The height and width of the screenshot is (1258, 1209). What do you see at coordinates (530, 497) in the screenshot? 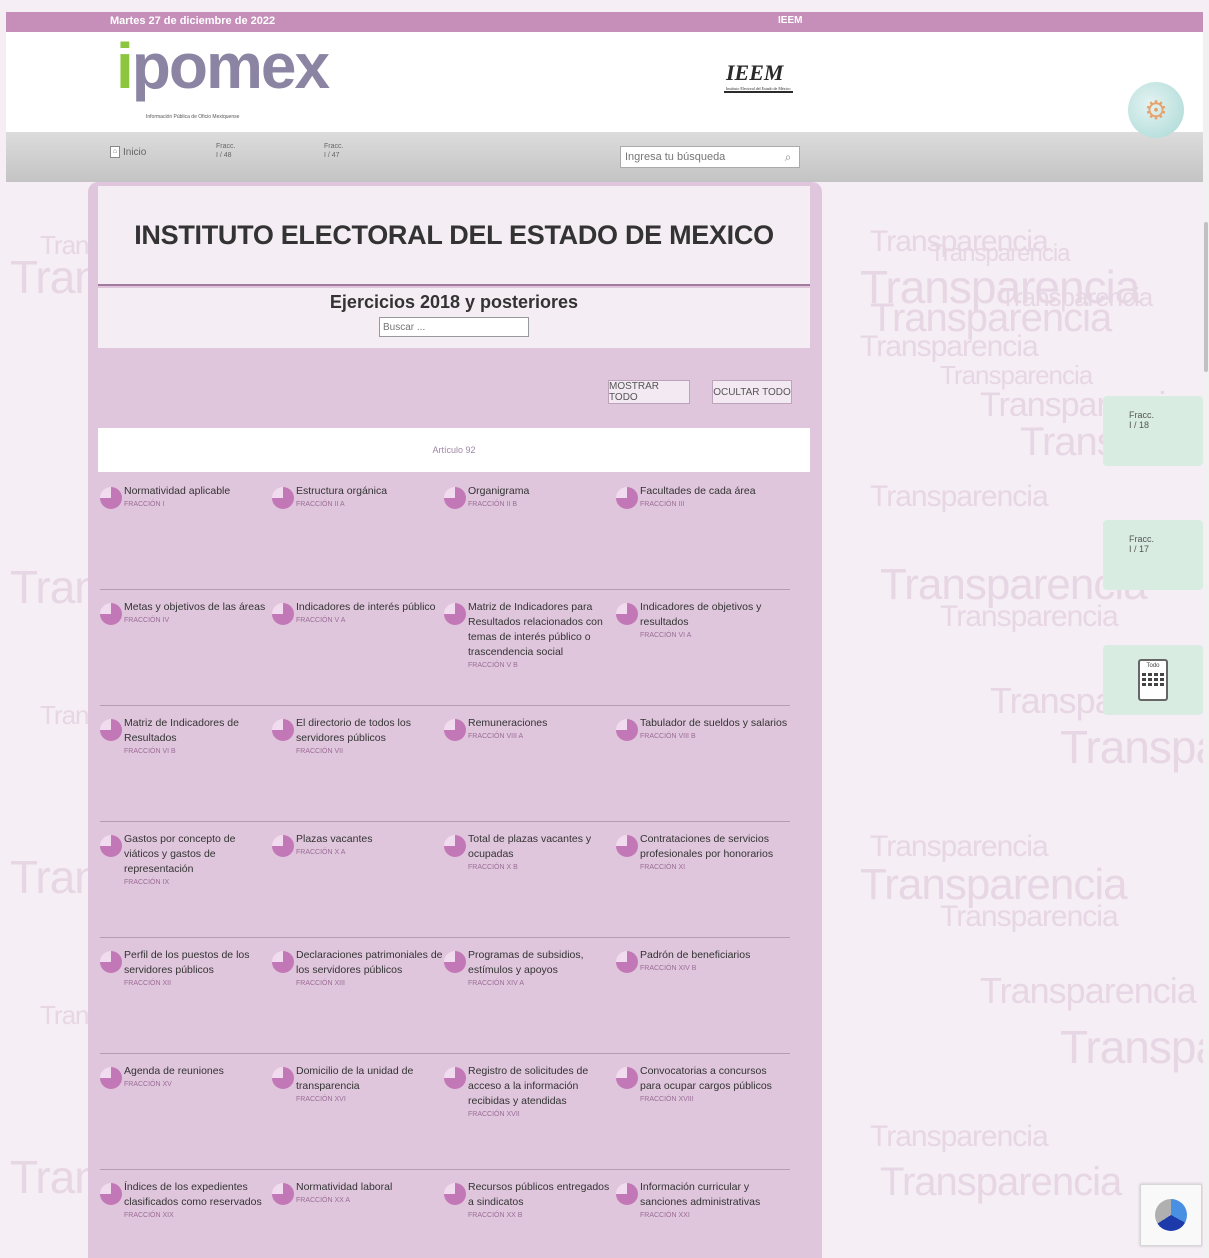
I see `fraccion-item: Organigrama FRACCIÓN II B` at bounding box center [530, 497].